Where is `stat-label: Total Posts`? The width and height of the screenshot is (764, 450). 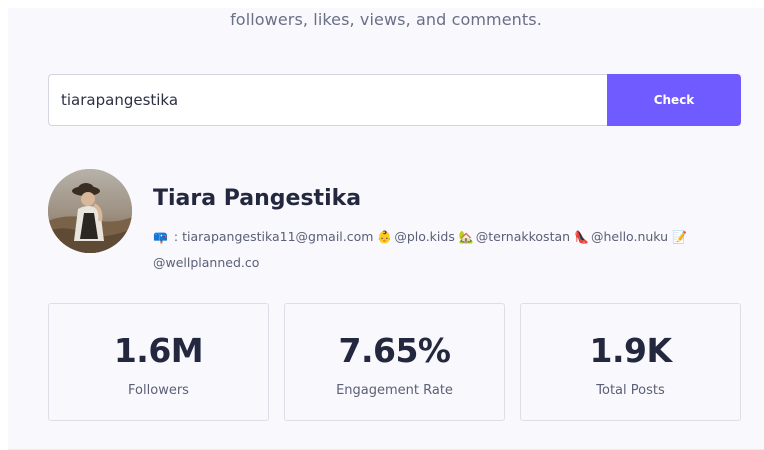 stat-label: Total Posts is located at coordinates (630, 390).